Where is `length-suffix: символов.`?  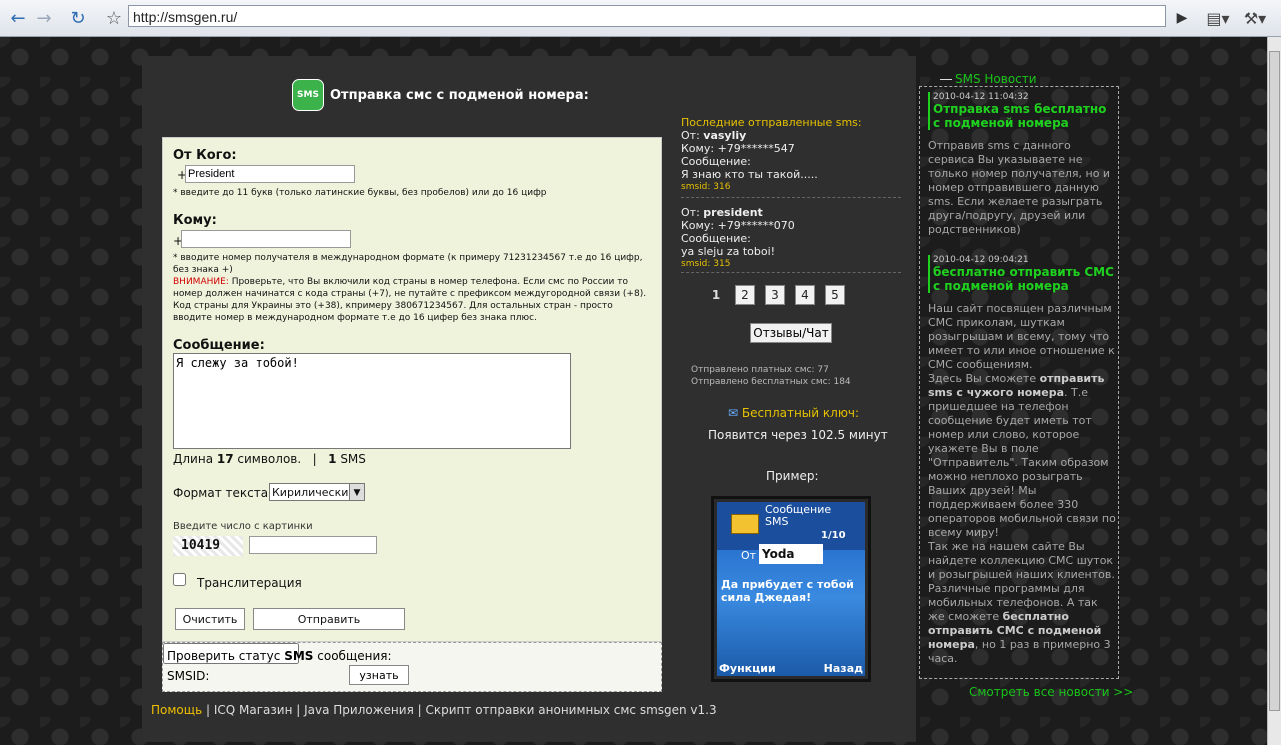 length-suffix: символов. is located at coordinates (269, 459).